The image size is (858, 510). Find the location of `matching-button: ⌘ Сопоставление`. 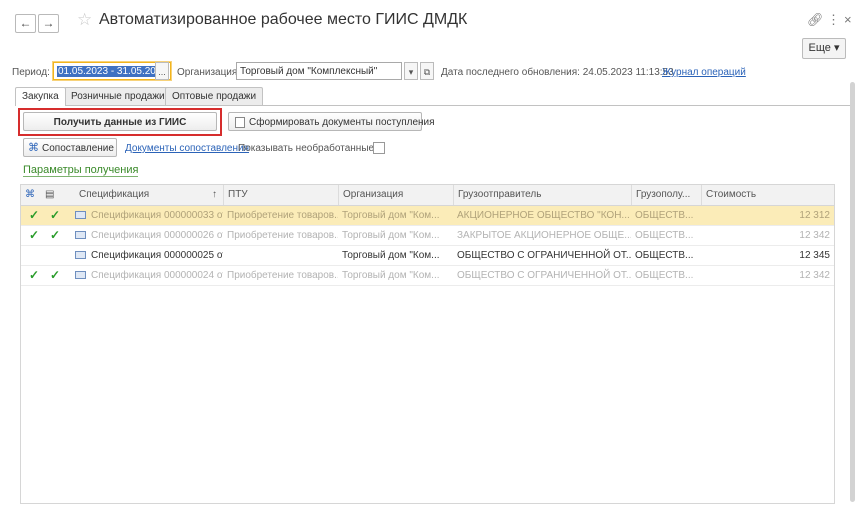

matching-button: ⌘ Сопоставление is located at coordinates (70, 147).